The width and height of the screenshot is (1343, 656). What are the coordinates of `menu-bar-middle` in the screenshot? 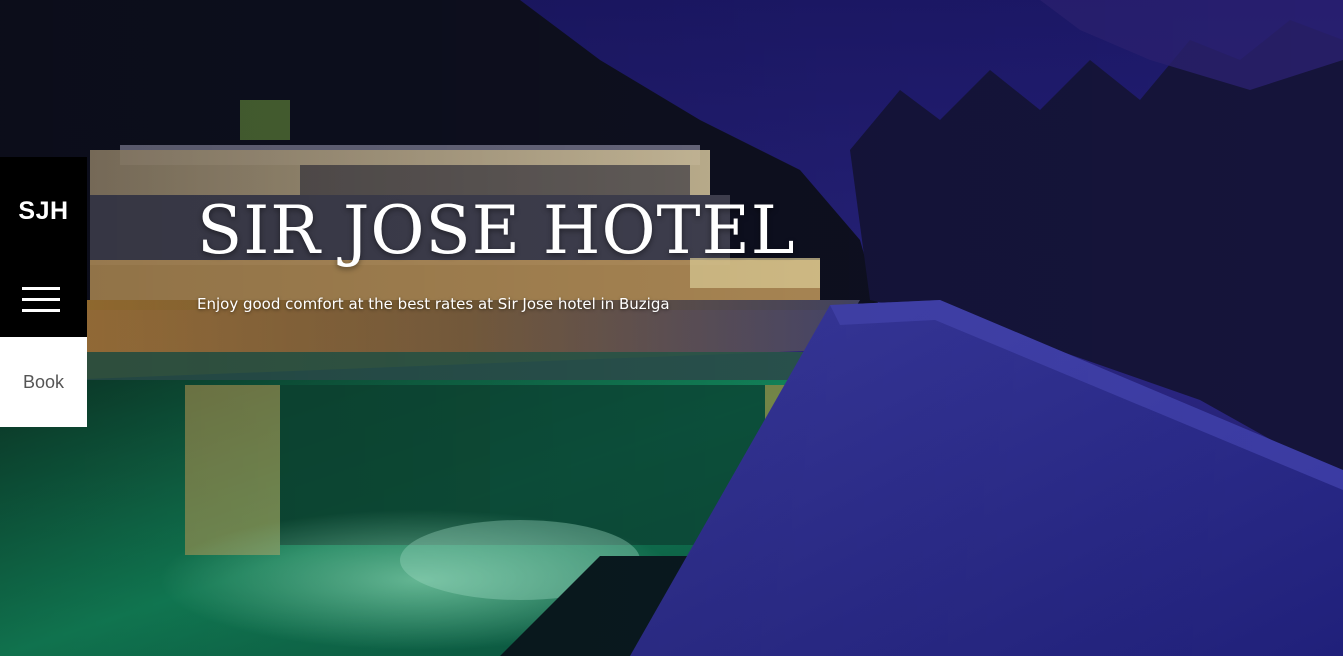 It's located at (41, 299).